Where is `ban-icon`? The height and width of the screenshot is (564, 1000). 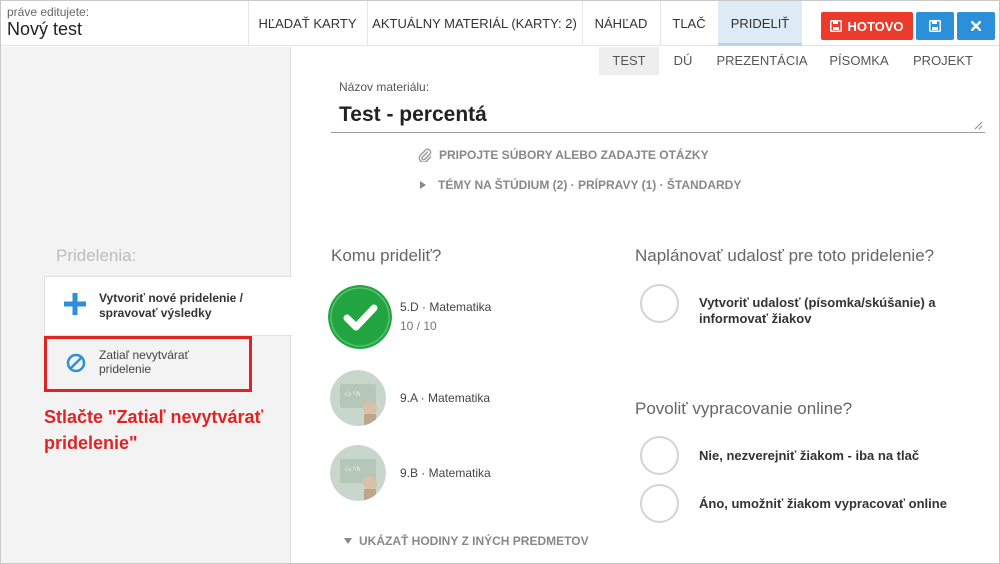
ban-icon is located at coordinates (76, 363).